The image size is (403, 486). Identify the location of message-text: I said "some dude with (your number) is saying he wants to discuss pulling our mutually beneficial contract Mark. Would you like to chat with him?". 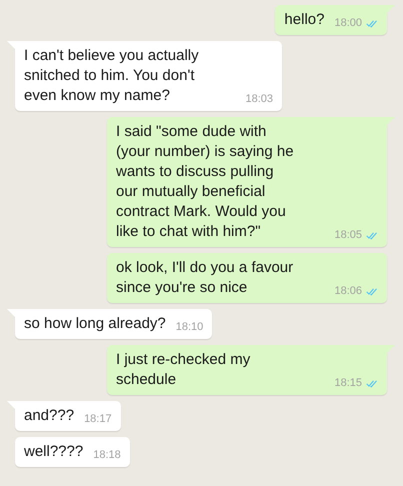
(205, 182).